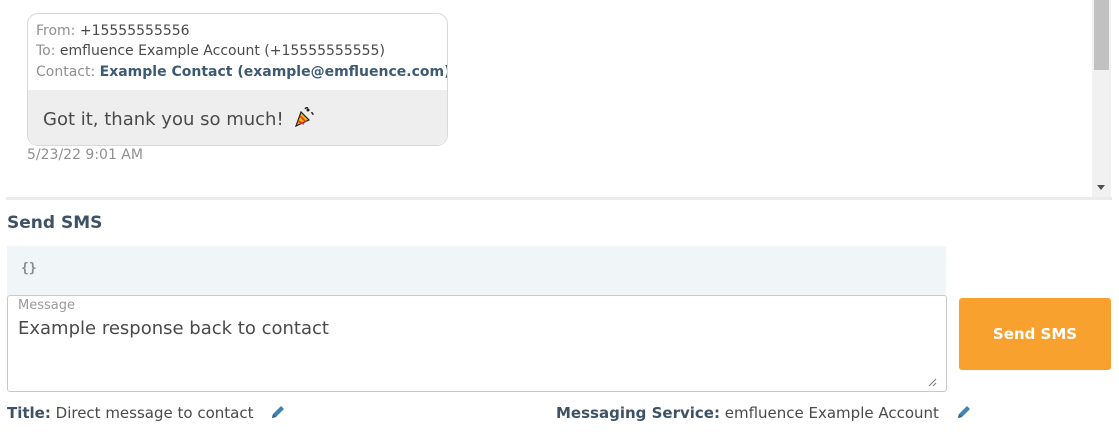  I want to click on message-text: Got it, thank you so much!, so click(163, 119).